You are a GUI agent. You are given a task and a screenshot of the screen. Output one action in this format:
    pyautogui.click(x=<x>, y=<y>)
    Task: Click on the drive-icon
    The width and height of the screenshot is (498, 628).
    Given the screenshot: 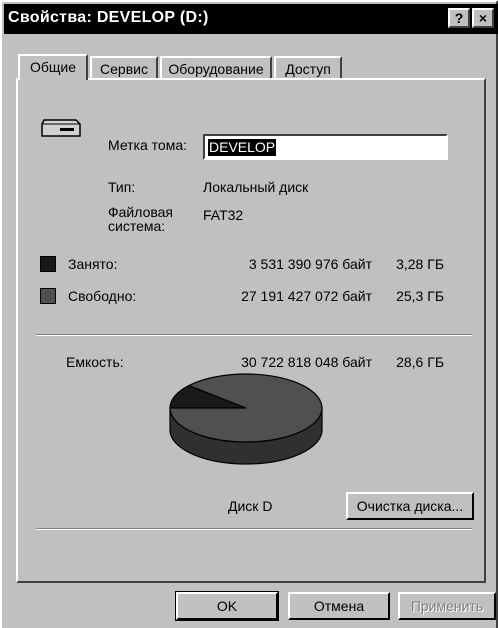 What is the action you would take?
    pyautogui.click(x=61, y=128)
    